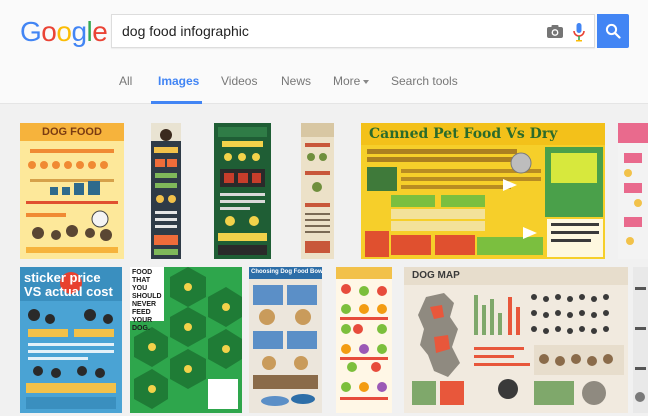  I want to click on search-button, so click(613, 31).